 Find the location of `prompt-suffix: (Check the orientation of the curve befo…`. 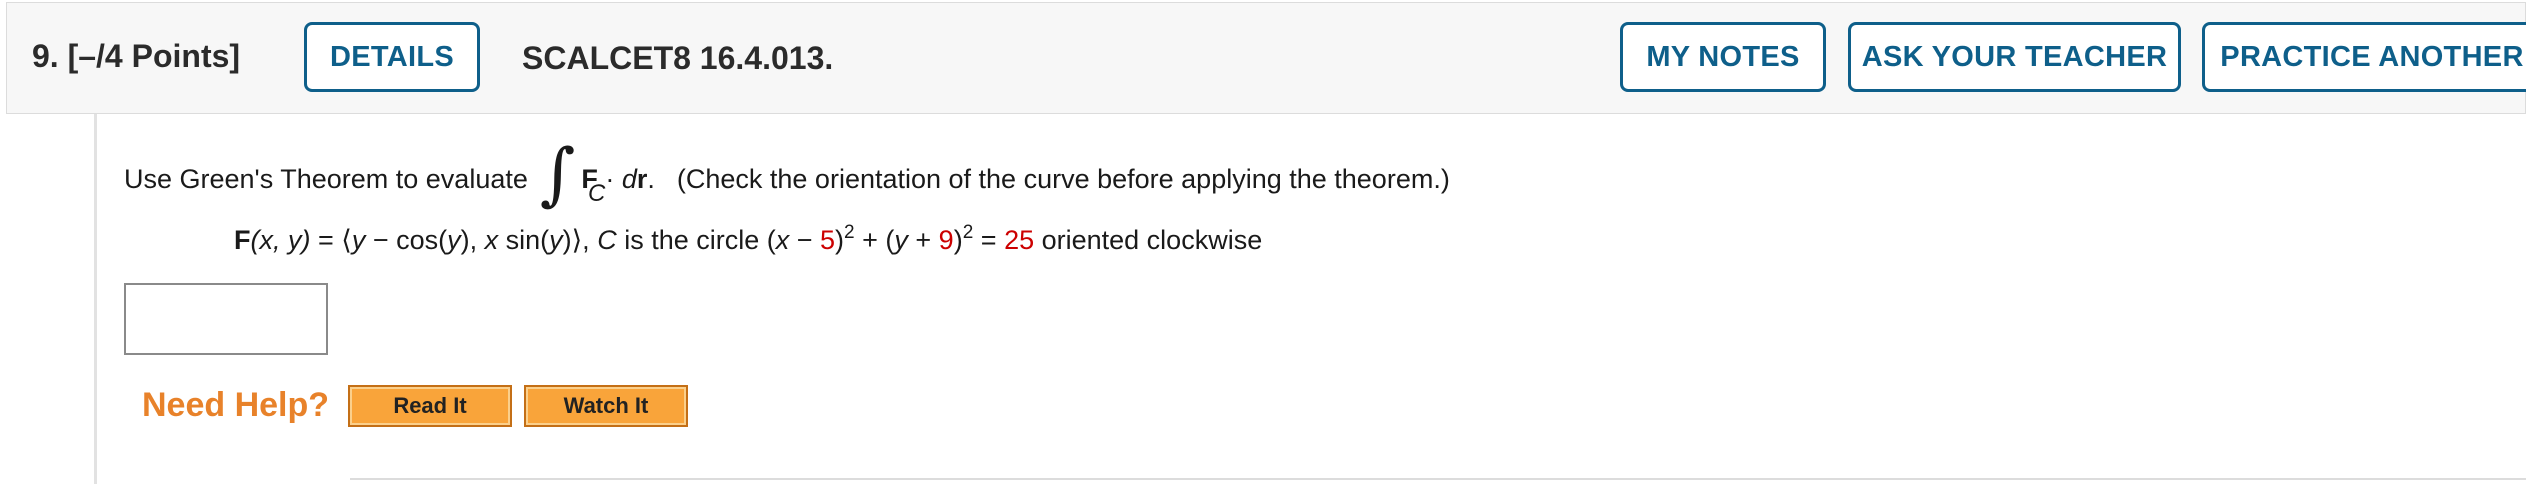

prompt-suffix: (Check the orientation of the curve befo… is located at coordinates (1063, 178).